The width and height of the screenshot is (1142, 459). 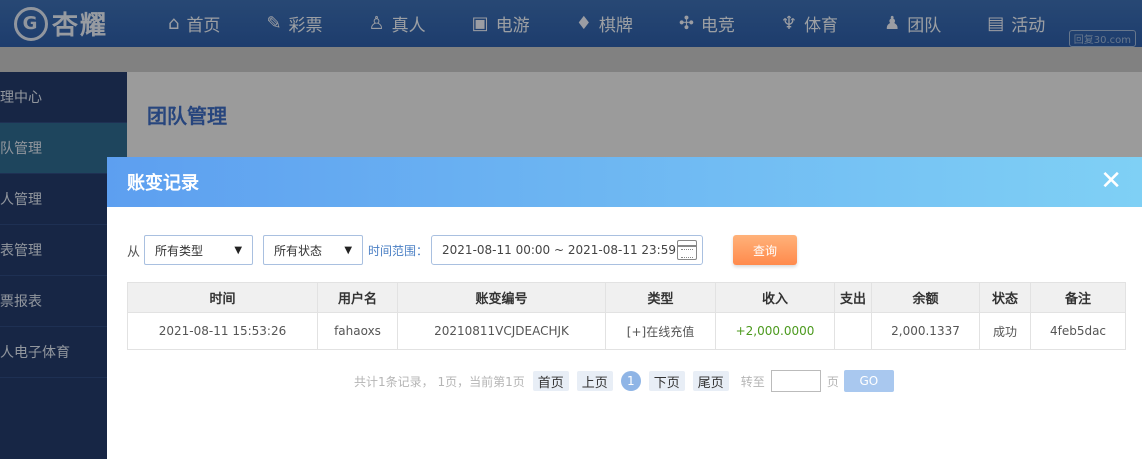 I want to click on cell-note: 4feb5dac, so click(x=1078, y=331).